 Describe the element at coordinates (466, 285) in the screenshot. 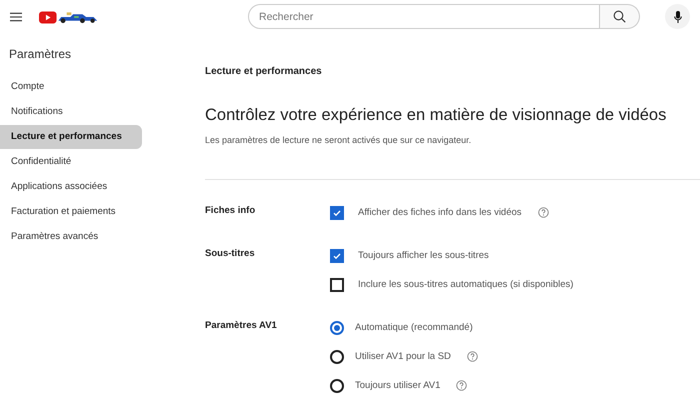

I see `option-label: Inclure les sous-titres automatiques (si disponibles)` at that location.